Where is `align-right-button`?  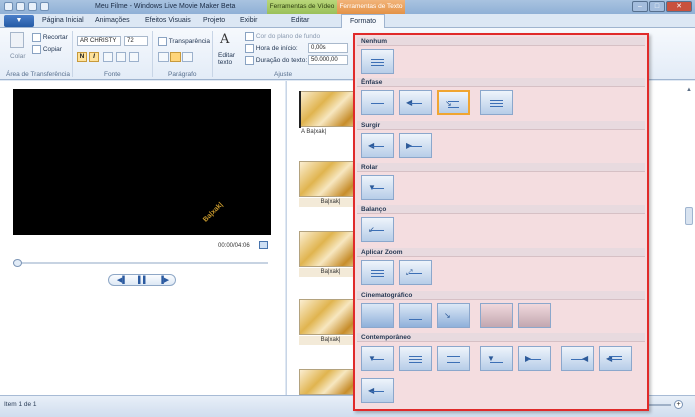 align-right-button is located at coordinates (187, 57).